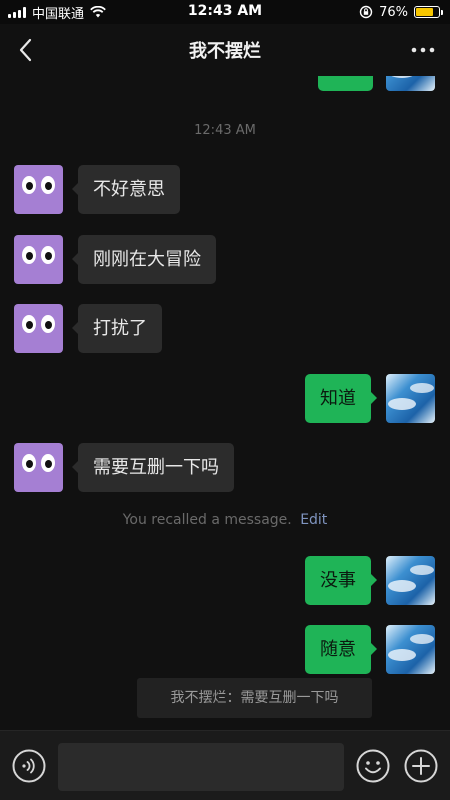  What do you see at coordinates (254, 698) in the screenshot?
I see `quoted-message: 我不摆烂：需要互删一下吗` at bounding box center [254, 698].